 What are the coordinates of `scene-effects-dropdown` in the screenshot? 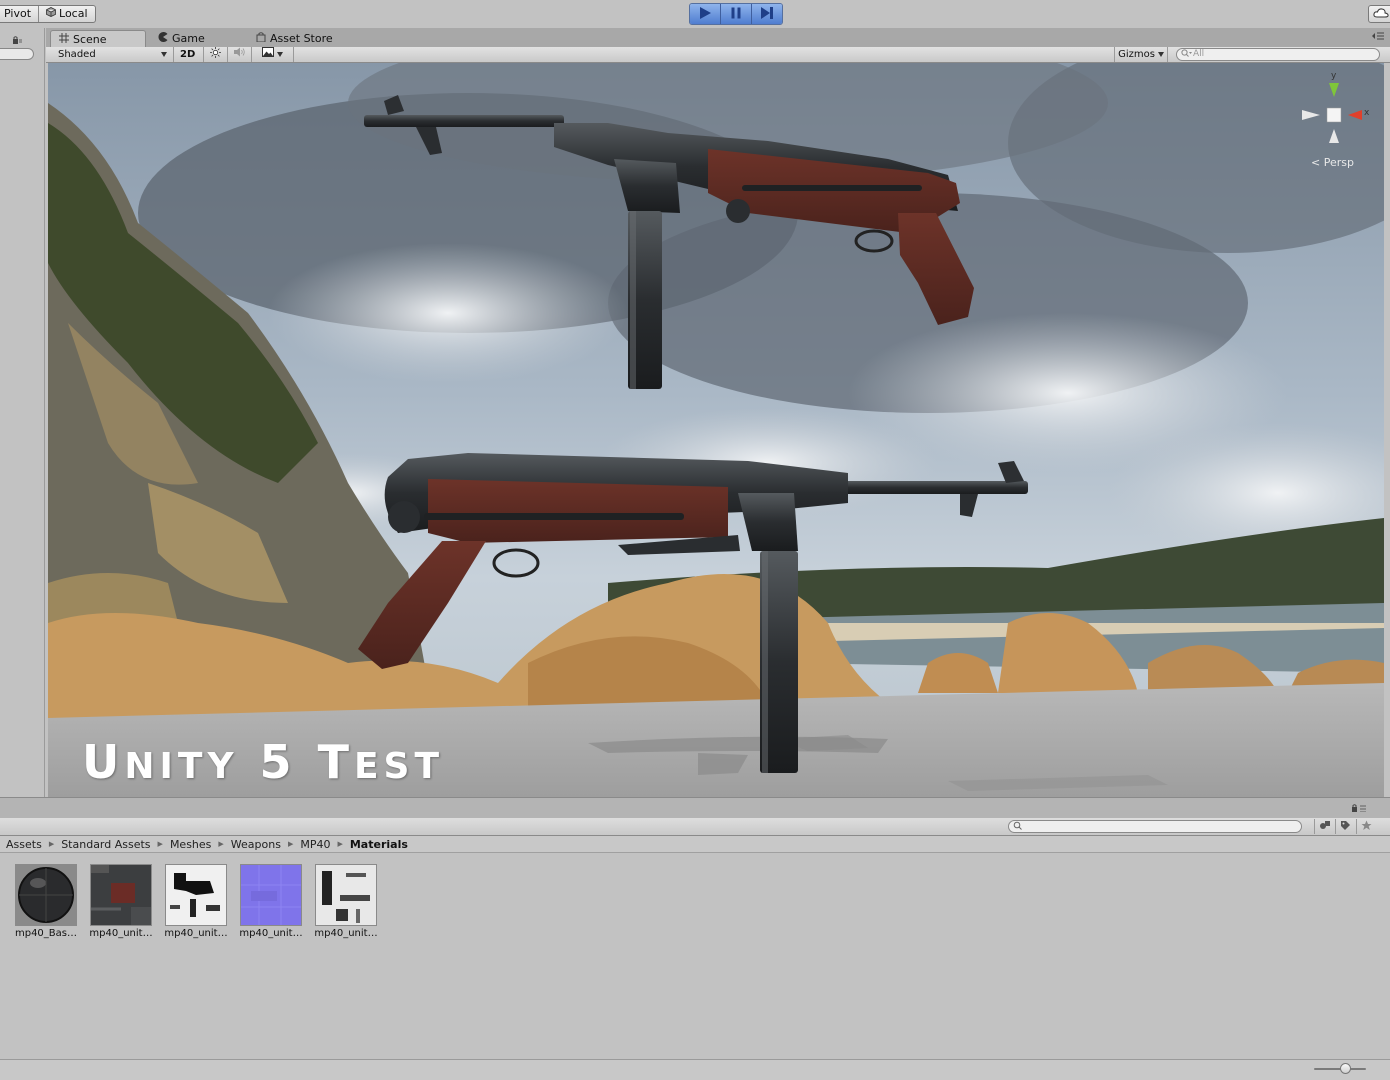 It's located at (273, 54).